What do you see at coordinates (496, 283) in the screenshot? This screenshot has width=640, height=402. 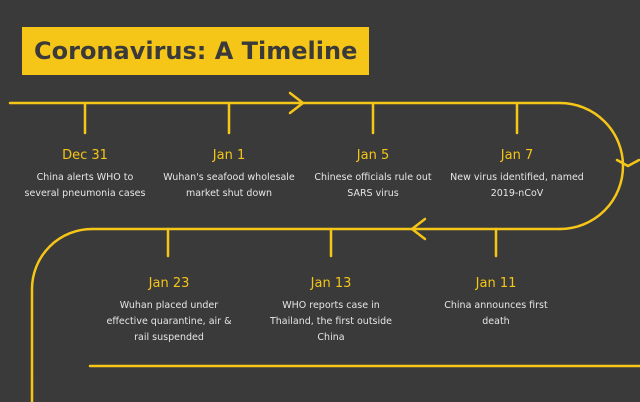 I see `event-date: Jan 11` at bounding box center [496, 283].